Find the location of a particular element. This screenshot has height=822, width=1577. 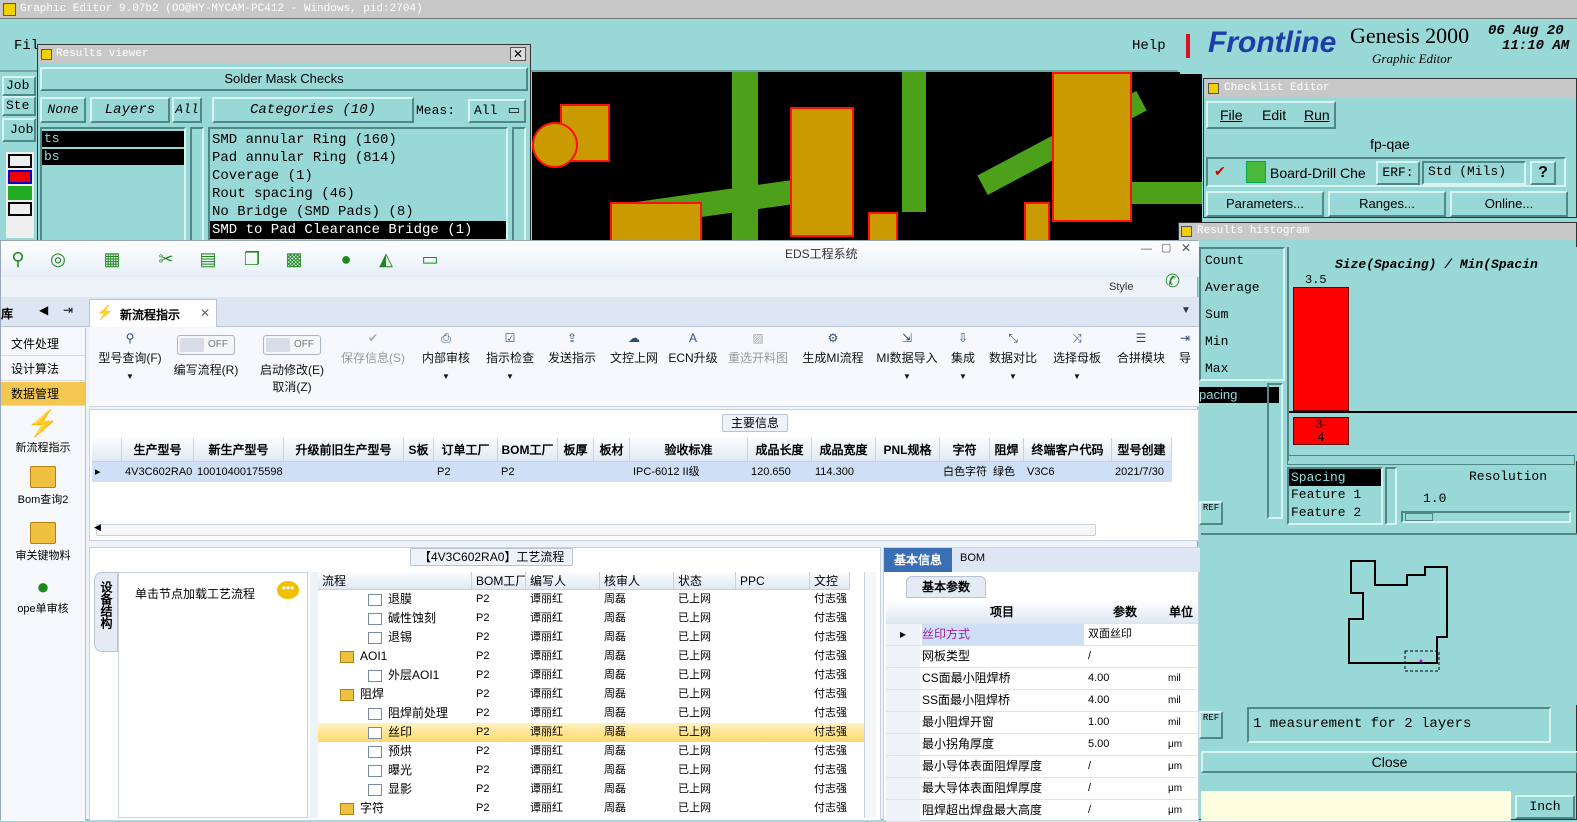

process-row: 预烘 P2 谭丽红 周磊 已上网 付志强 is located at coordinates (591, 751).